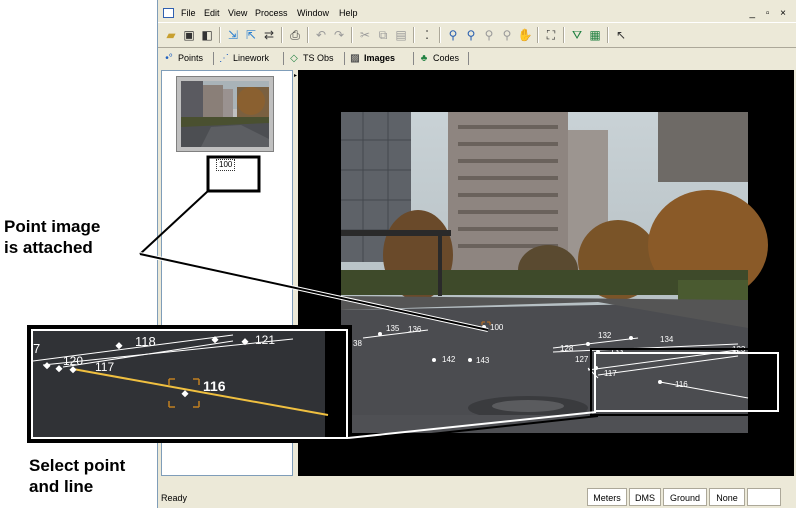 Image resolution: width=796 pixels, height=508 pixels. I want to click on zoom-next-icon: ⚲, so click(507, 35).